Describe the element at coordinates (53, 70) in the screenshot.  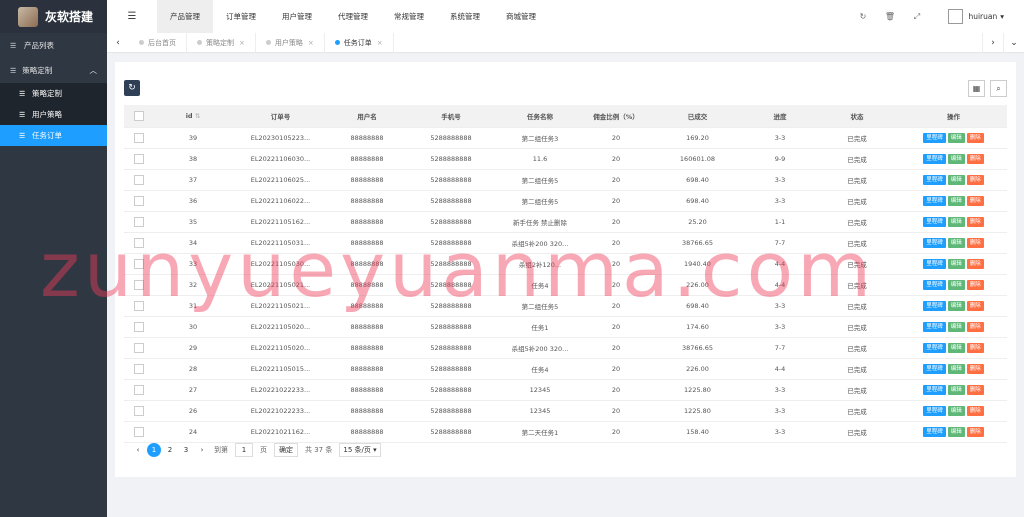
I see `sidebar-item-strategy: ☰ 策略定制 ︿` at that location.